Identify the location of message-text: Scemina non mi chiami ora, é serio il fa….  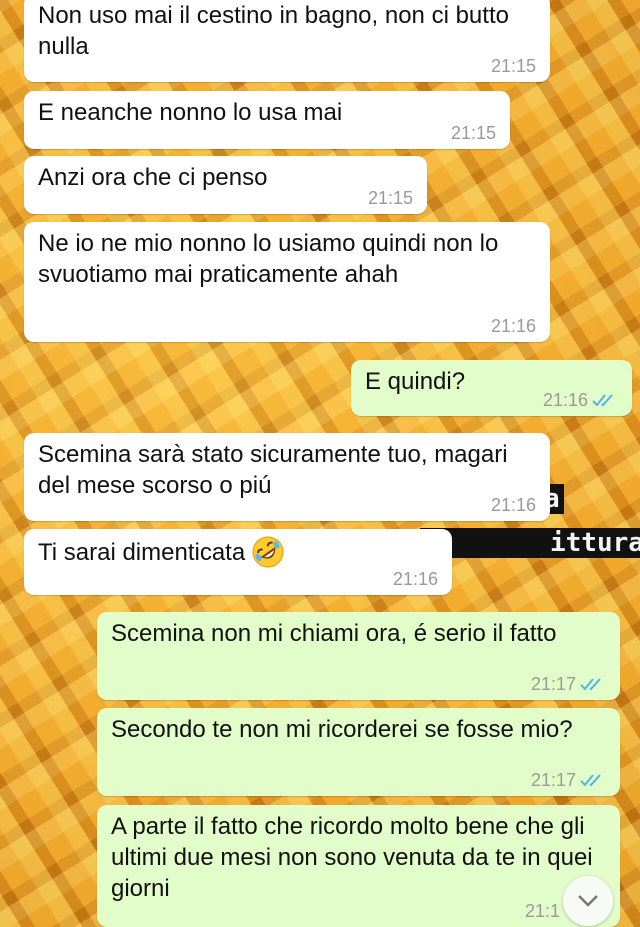
(334, 633).